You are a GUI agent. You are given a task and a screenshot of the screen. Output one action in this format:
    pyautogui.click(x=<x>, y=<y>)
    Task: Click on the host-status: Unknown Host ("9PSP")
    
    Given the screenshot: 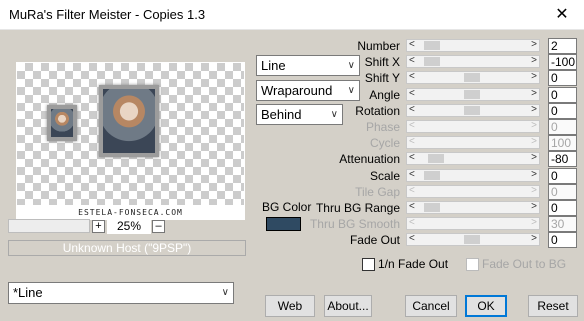 What is the action you would take?
    pyautogui.click(x=127, y=248)
    